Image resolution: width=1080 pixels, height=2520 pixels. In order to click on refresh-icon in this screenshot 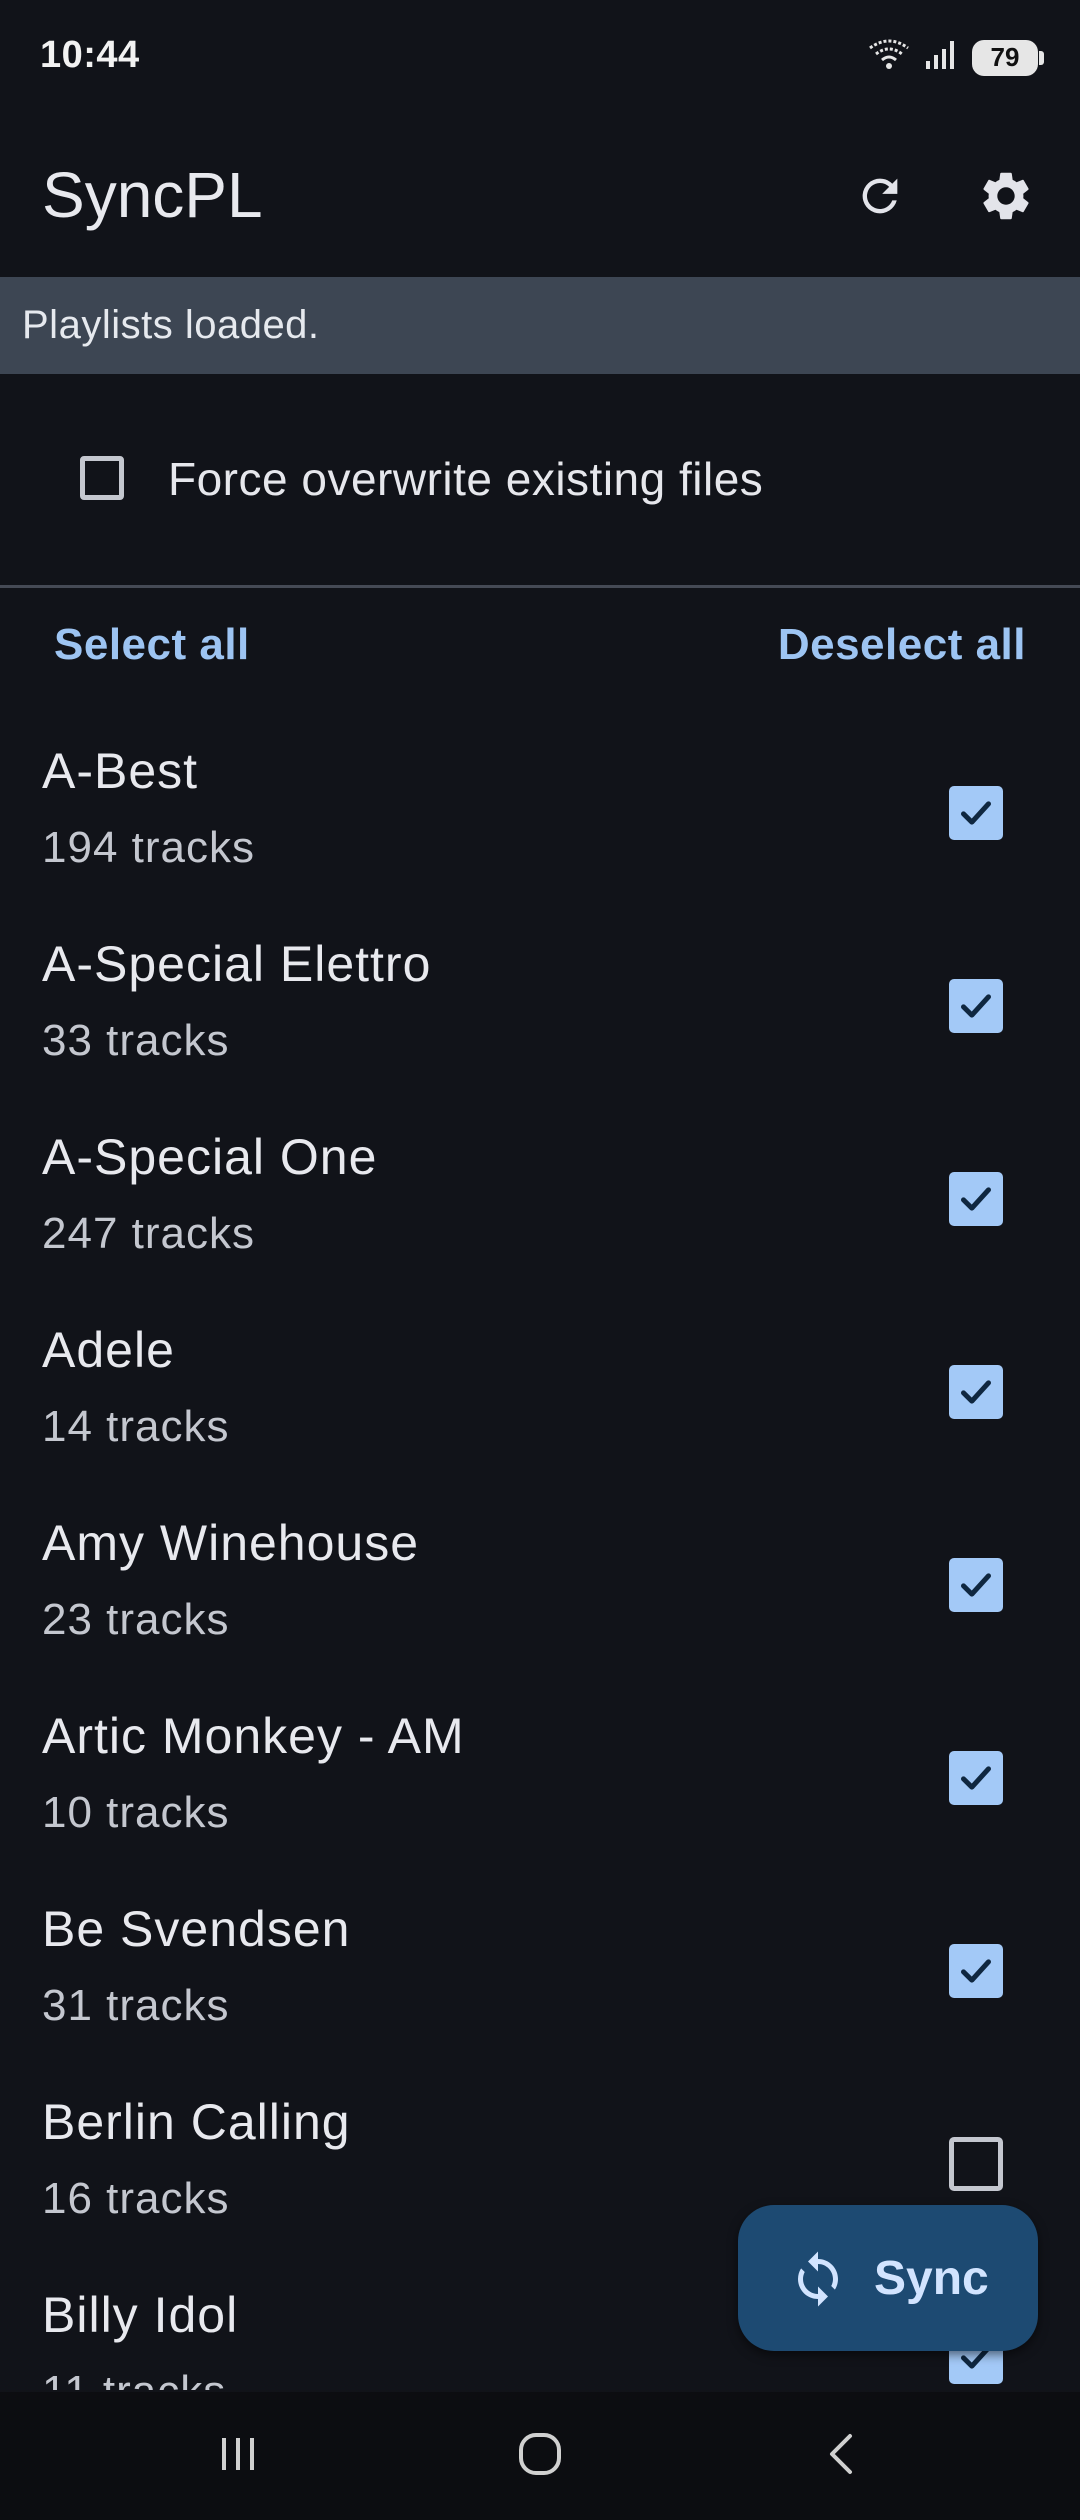, I will do `click(880, 198)`.